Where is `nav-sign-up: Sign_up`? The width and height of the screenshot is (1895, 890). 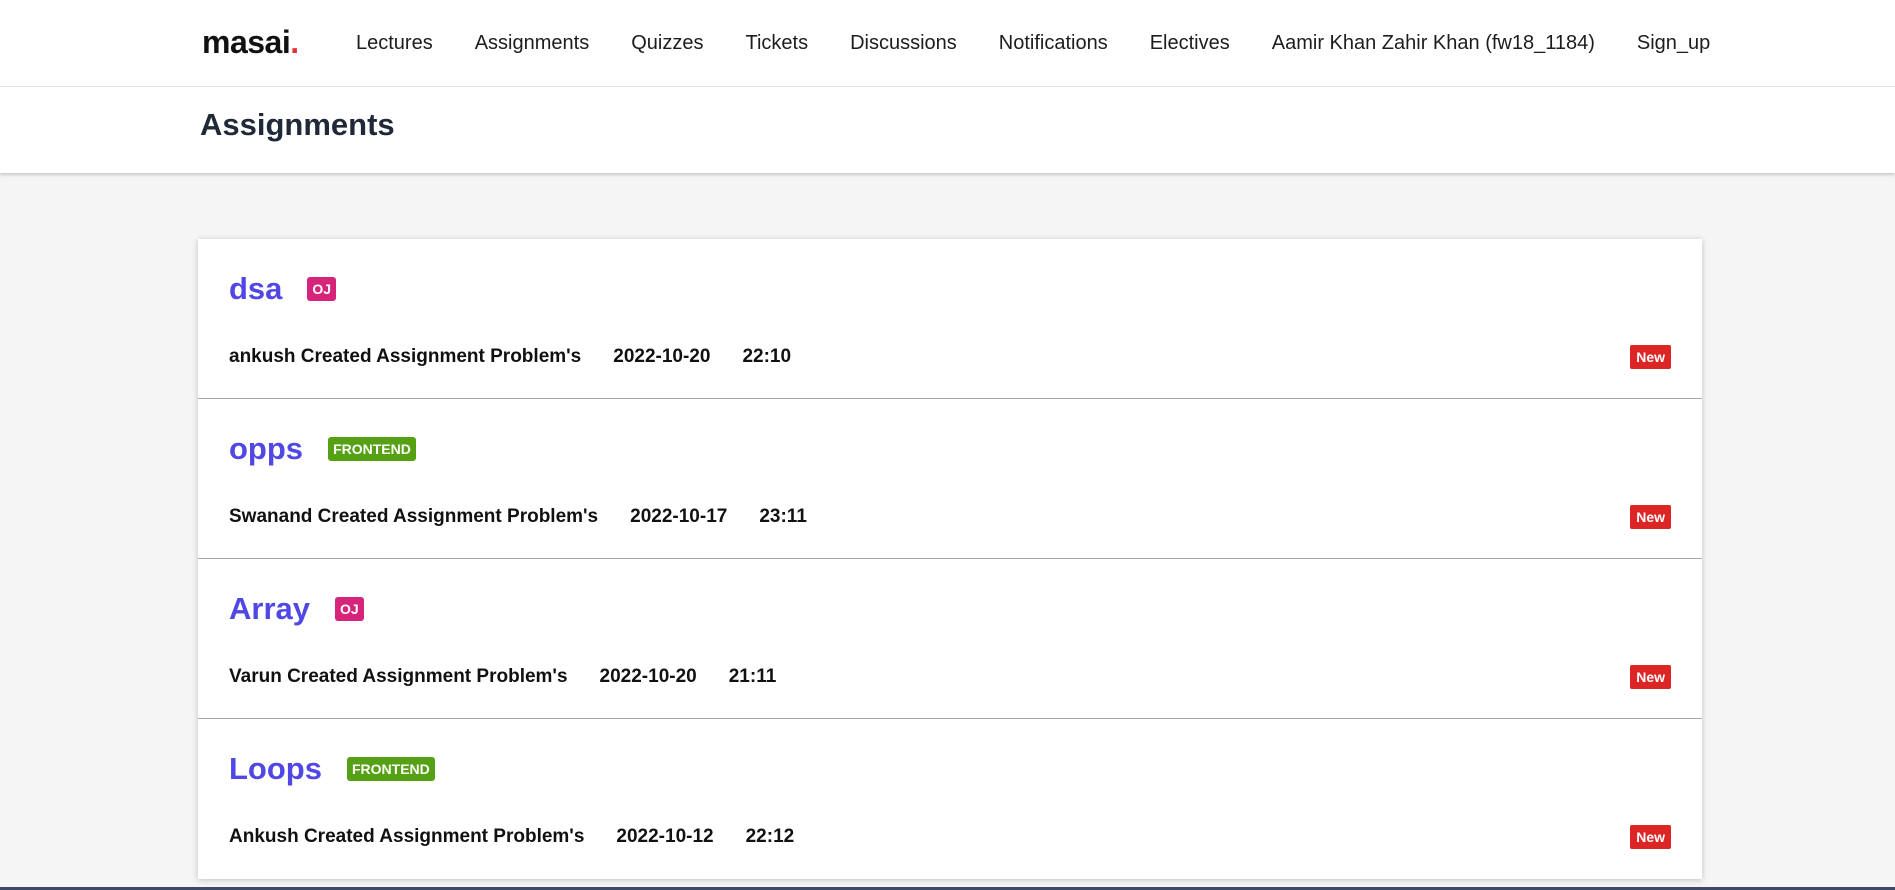
nav-sign-up: Sign_up is located at coordinates (1673, 43).